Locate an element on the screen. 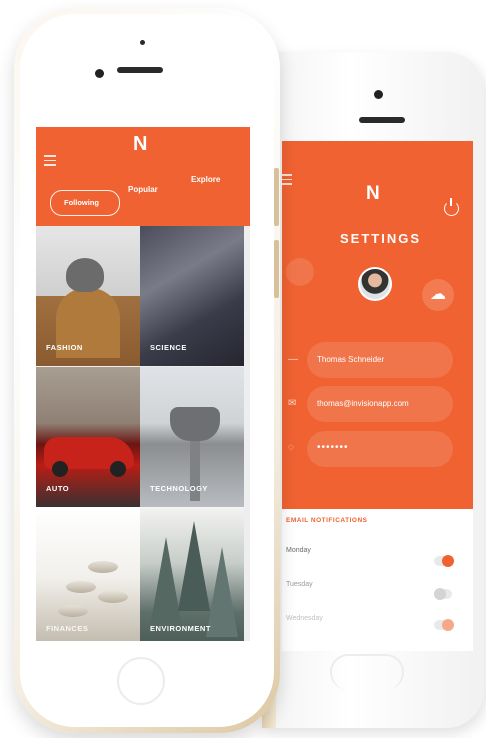  cloud-upload-icon: ☁ is located at coordinates (438, 294).